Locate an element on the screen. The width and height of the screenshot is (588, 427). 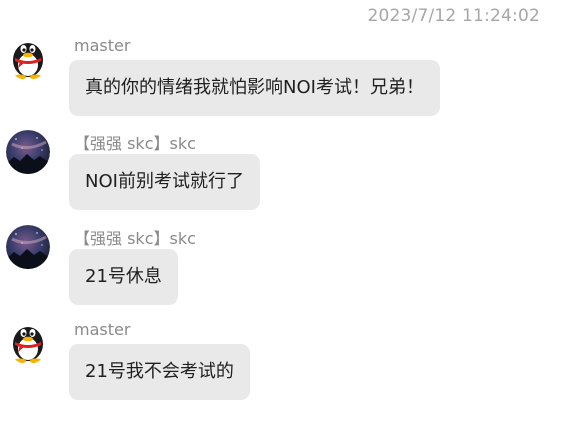
message-bubble: 21号我不会考试的 is located at coordinates (159, 372).